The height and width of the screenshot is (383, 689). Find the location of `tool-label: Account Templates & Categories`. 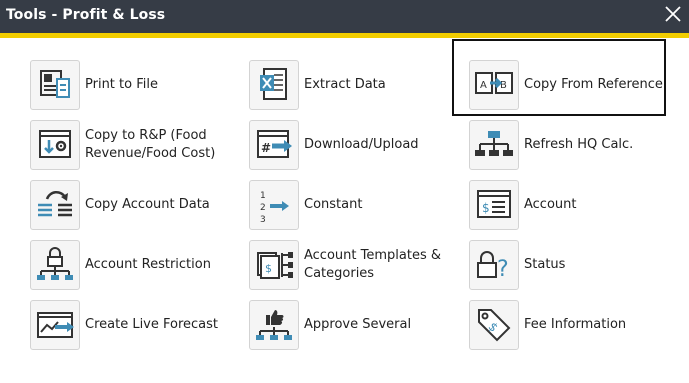

tool-label: Account Templates & Categories is located at coordinates (372, 264).